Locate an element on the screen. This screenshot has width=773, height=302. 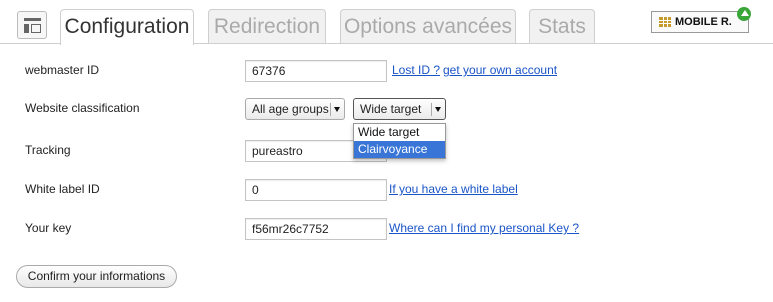
find-key-link: Where can I find my personal Key ? is located at coordinates (484, 228).